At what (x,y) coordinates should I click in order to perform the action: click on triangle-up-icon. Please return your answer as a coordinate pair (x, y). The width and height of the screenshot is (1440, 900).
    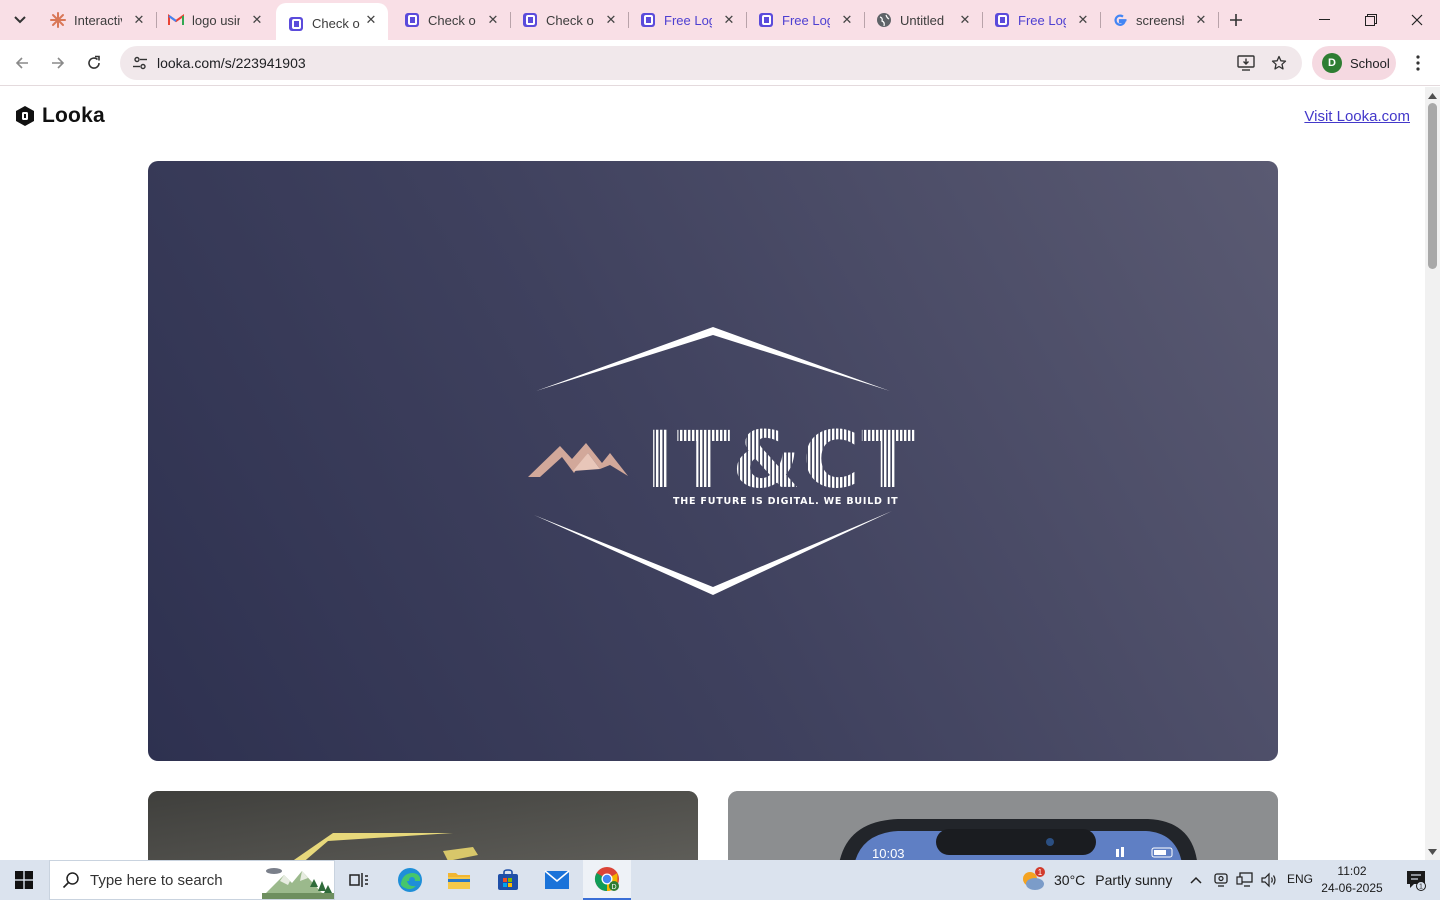
    Looking at the image, I should click on (1432, 95).